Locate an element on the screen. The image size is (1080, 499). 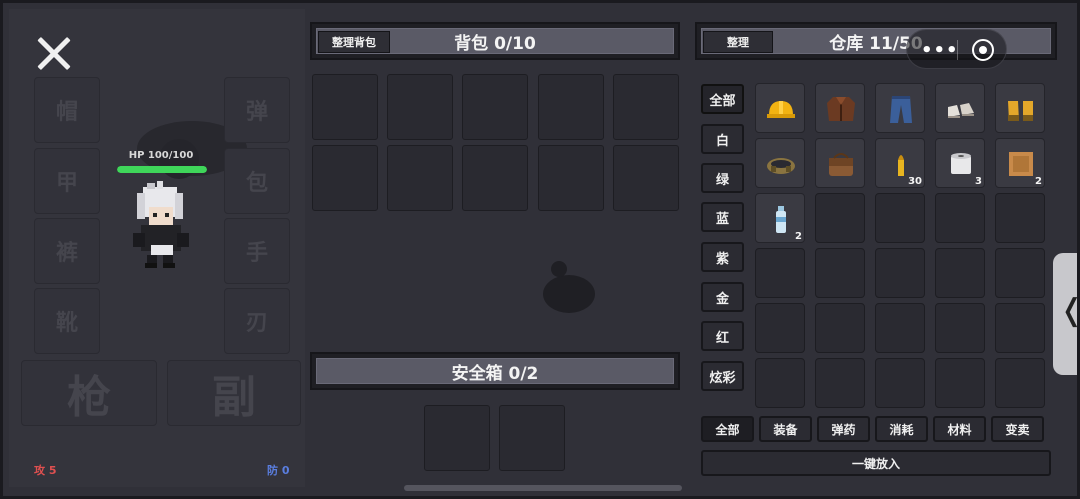
more-button: ••• is located at coordinates (940, 50).